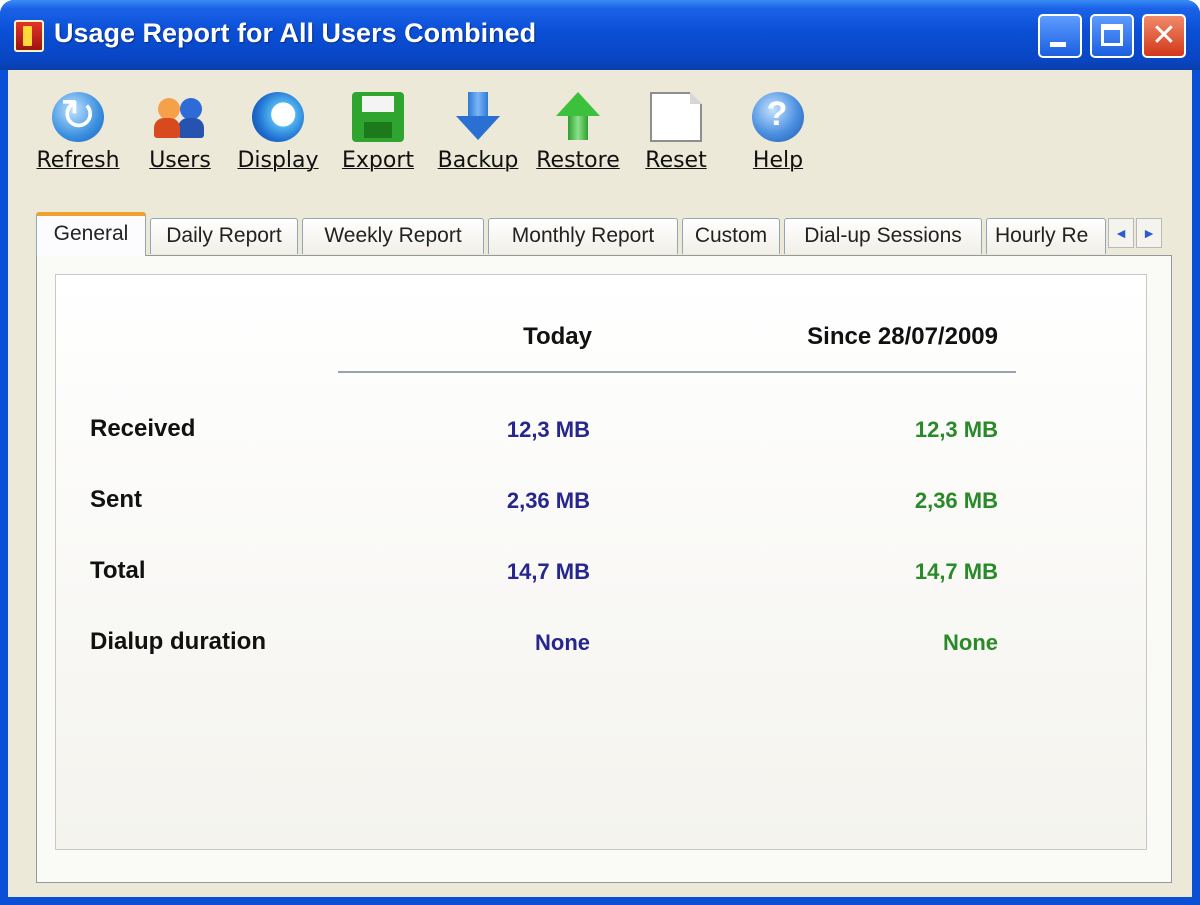  I want to click on column-header-since: Since 28/07/2009, so click(902, 336).